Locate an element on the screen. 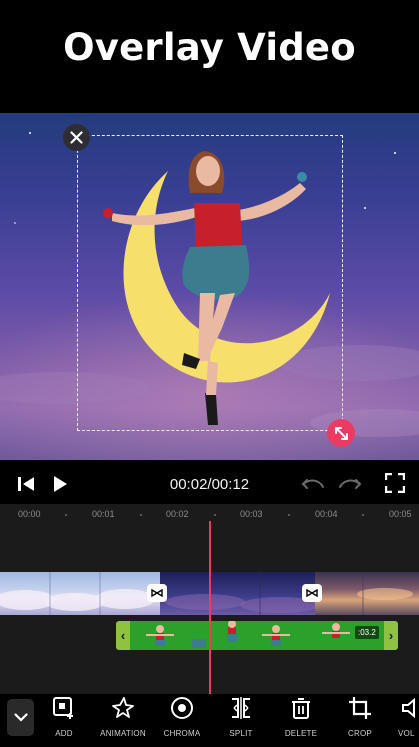 The height and width of the screenshot is (747, 419). tool-chroma: CHROMA is located at coordinates (182, 720).